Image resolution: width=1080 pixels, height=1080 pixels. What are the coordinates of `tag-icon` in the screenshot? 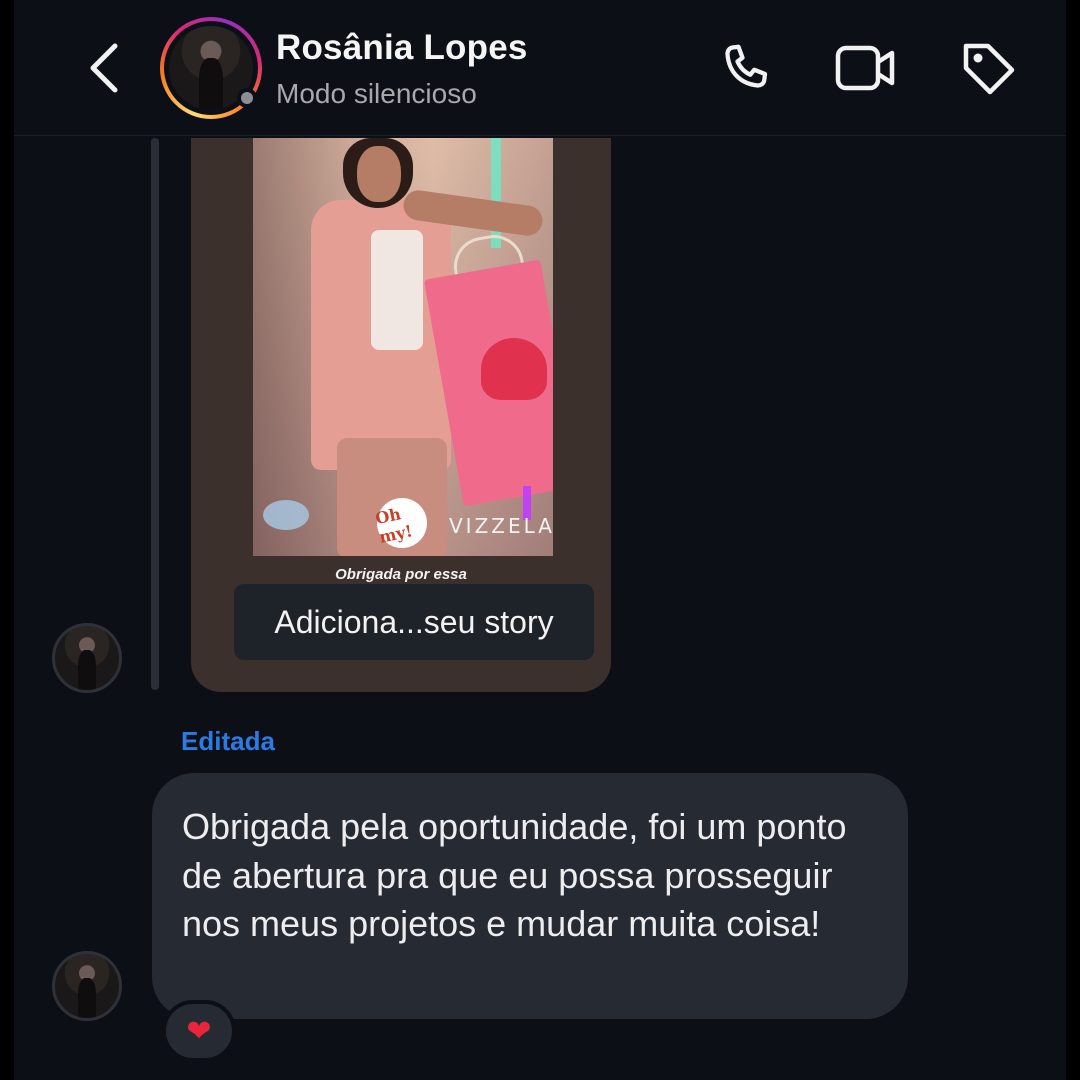 It's located at (989, 69).